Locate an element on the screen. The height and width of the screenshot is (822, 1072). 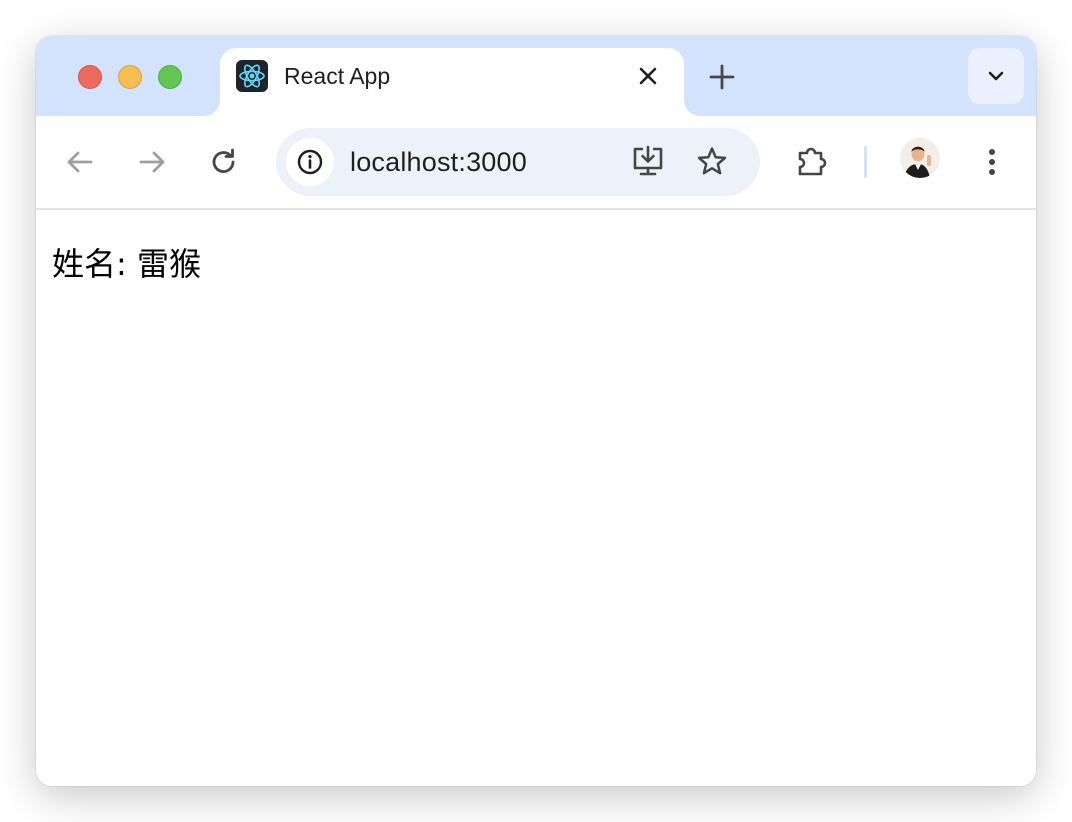
react-logo-icon is located at coordinates (252, 76).